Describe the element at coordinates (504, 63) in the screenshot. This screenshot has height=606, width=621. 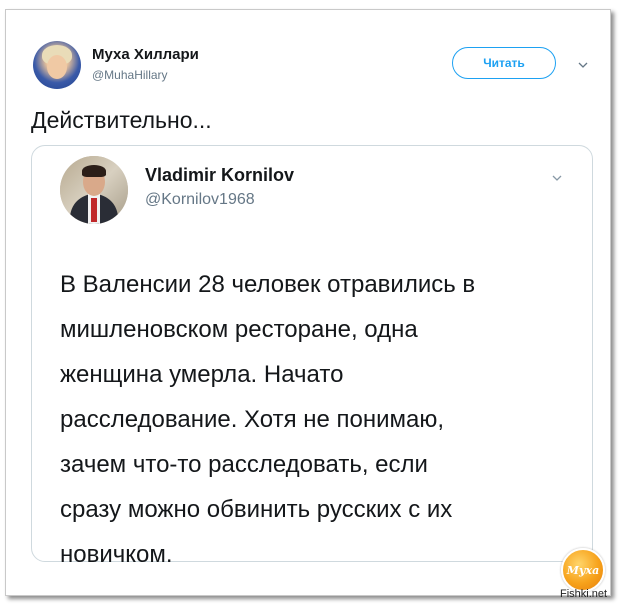
I see `follow-button: Читать` at that location.